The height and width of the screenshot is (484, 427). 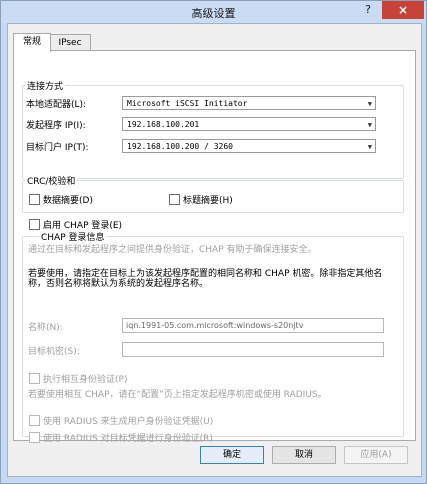 I want to click on apply-button: 应用(A), so click(x=376, y=455).